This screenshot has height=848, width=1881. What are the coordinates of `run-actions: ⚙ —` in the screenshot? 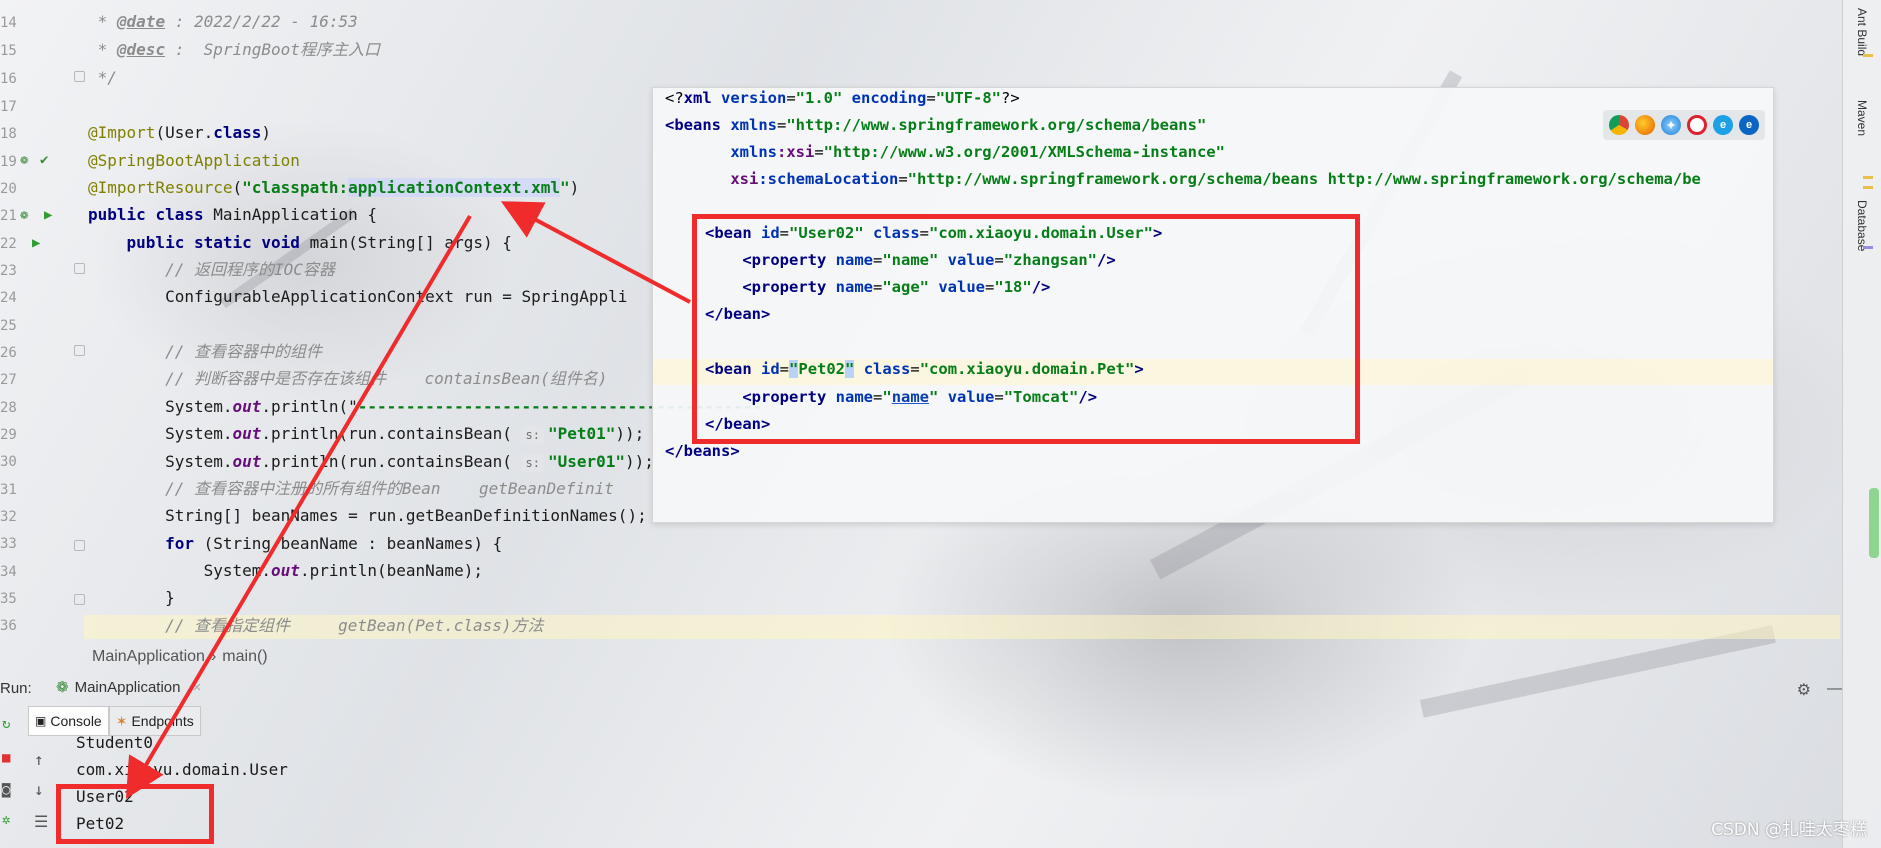 It's located at (1820, 690).